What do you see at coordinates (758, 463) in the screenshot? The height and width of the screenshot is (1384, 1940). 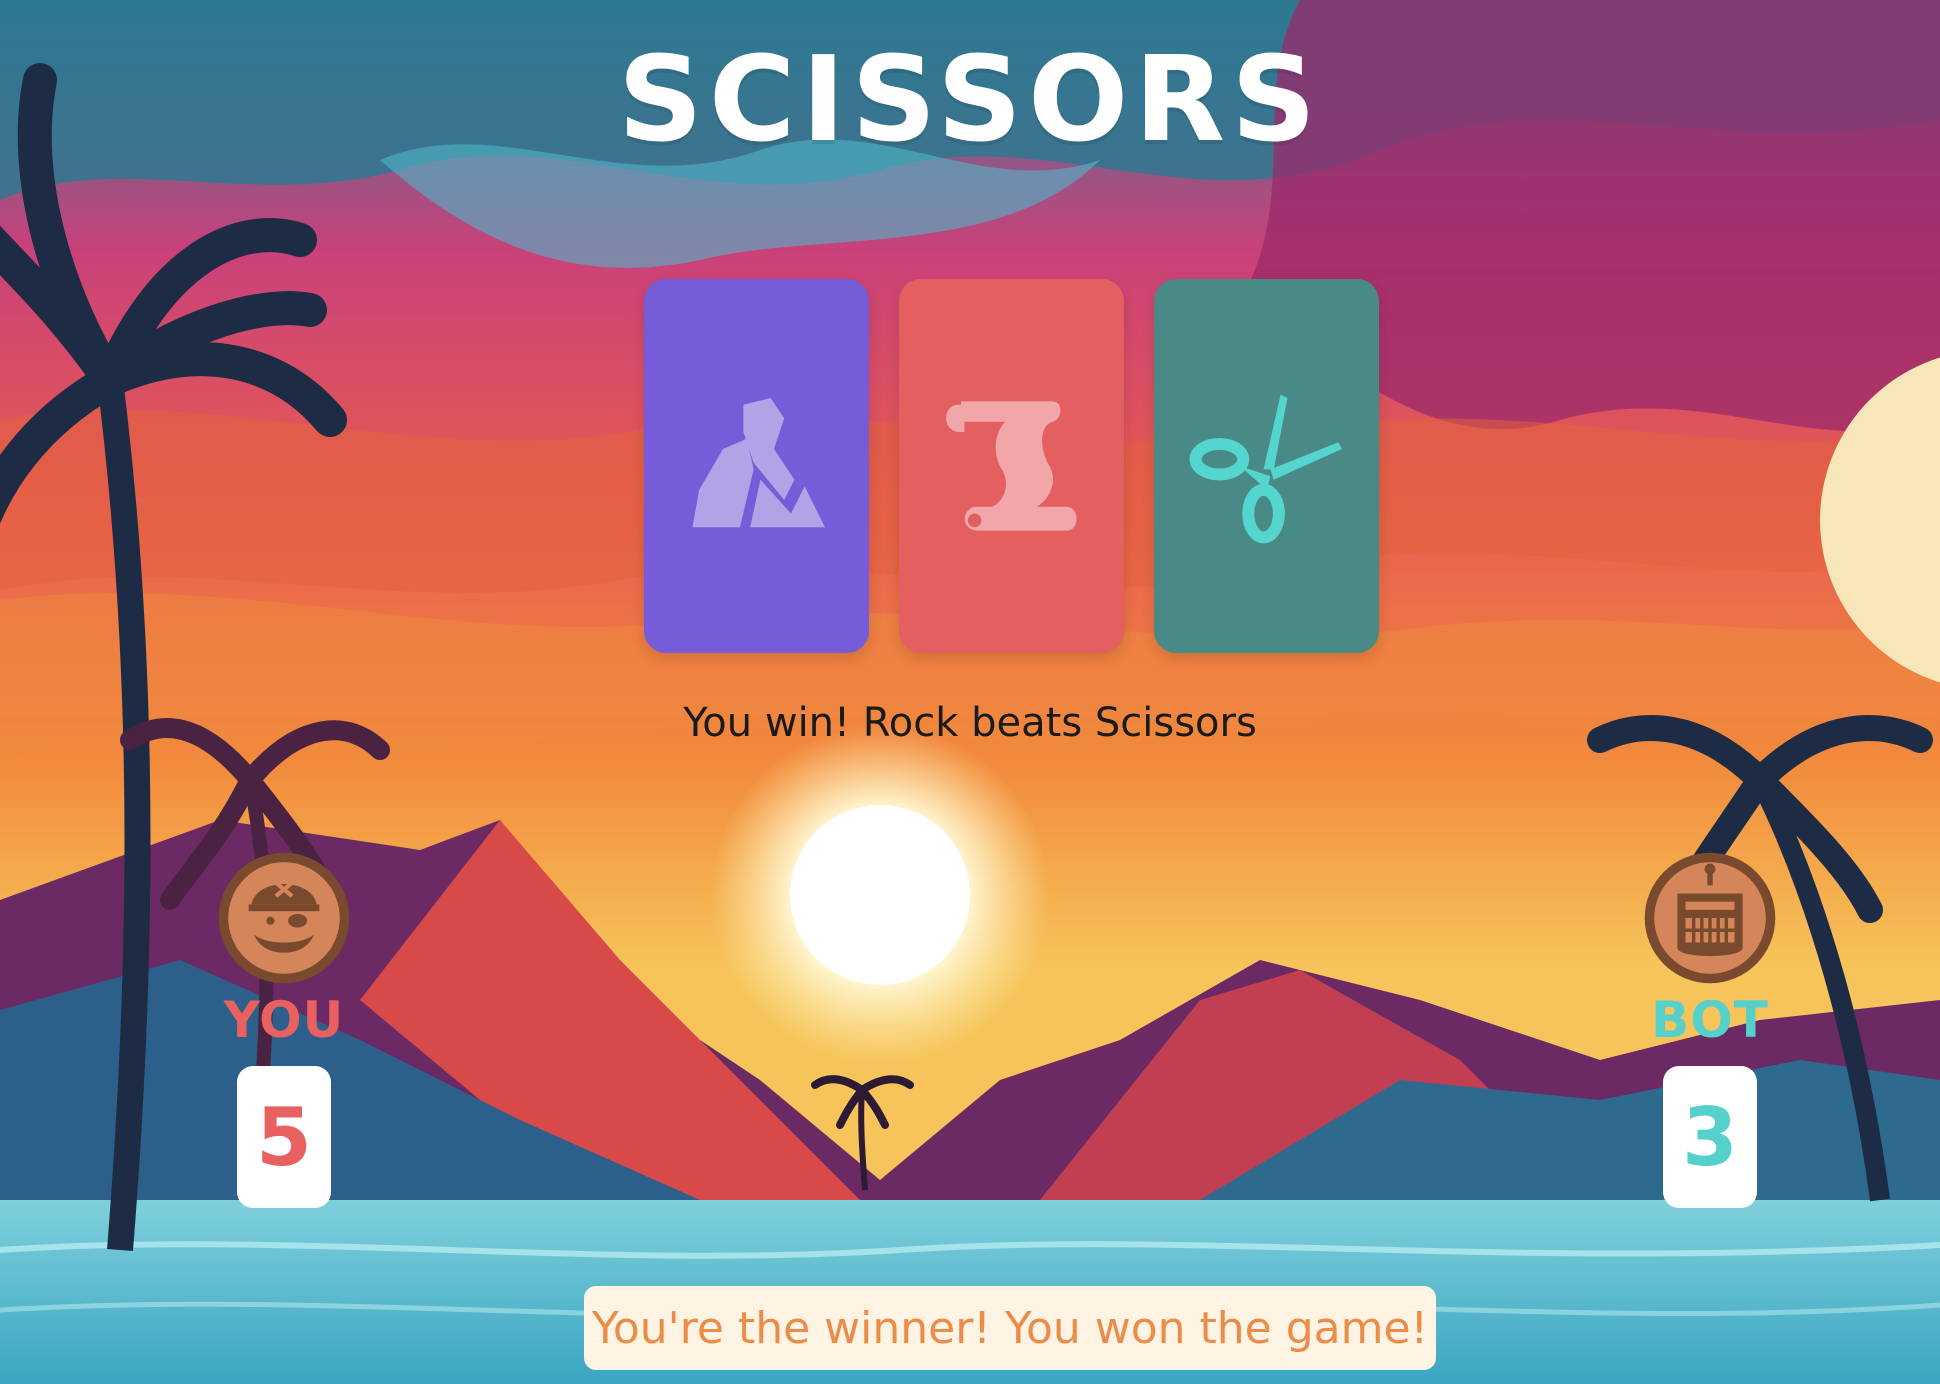 I see `rock-icon` at bounding box center [758, 463].